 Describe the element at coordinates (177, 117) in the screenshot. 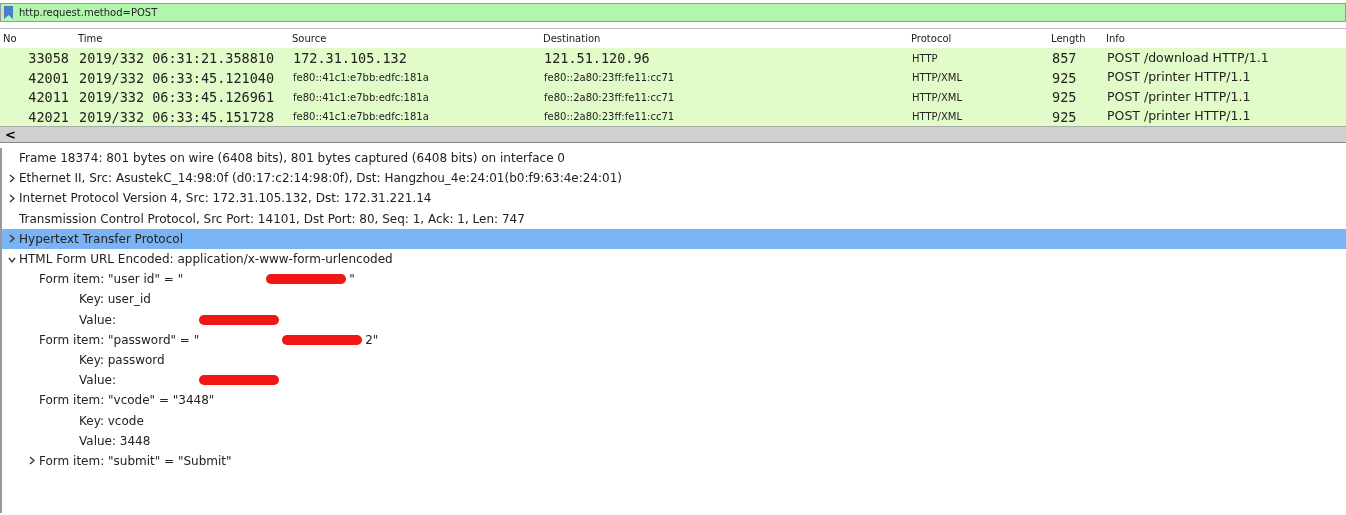

I see `table-cell-text: 2019/332 06:33:45.151728` at that location.